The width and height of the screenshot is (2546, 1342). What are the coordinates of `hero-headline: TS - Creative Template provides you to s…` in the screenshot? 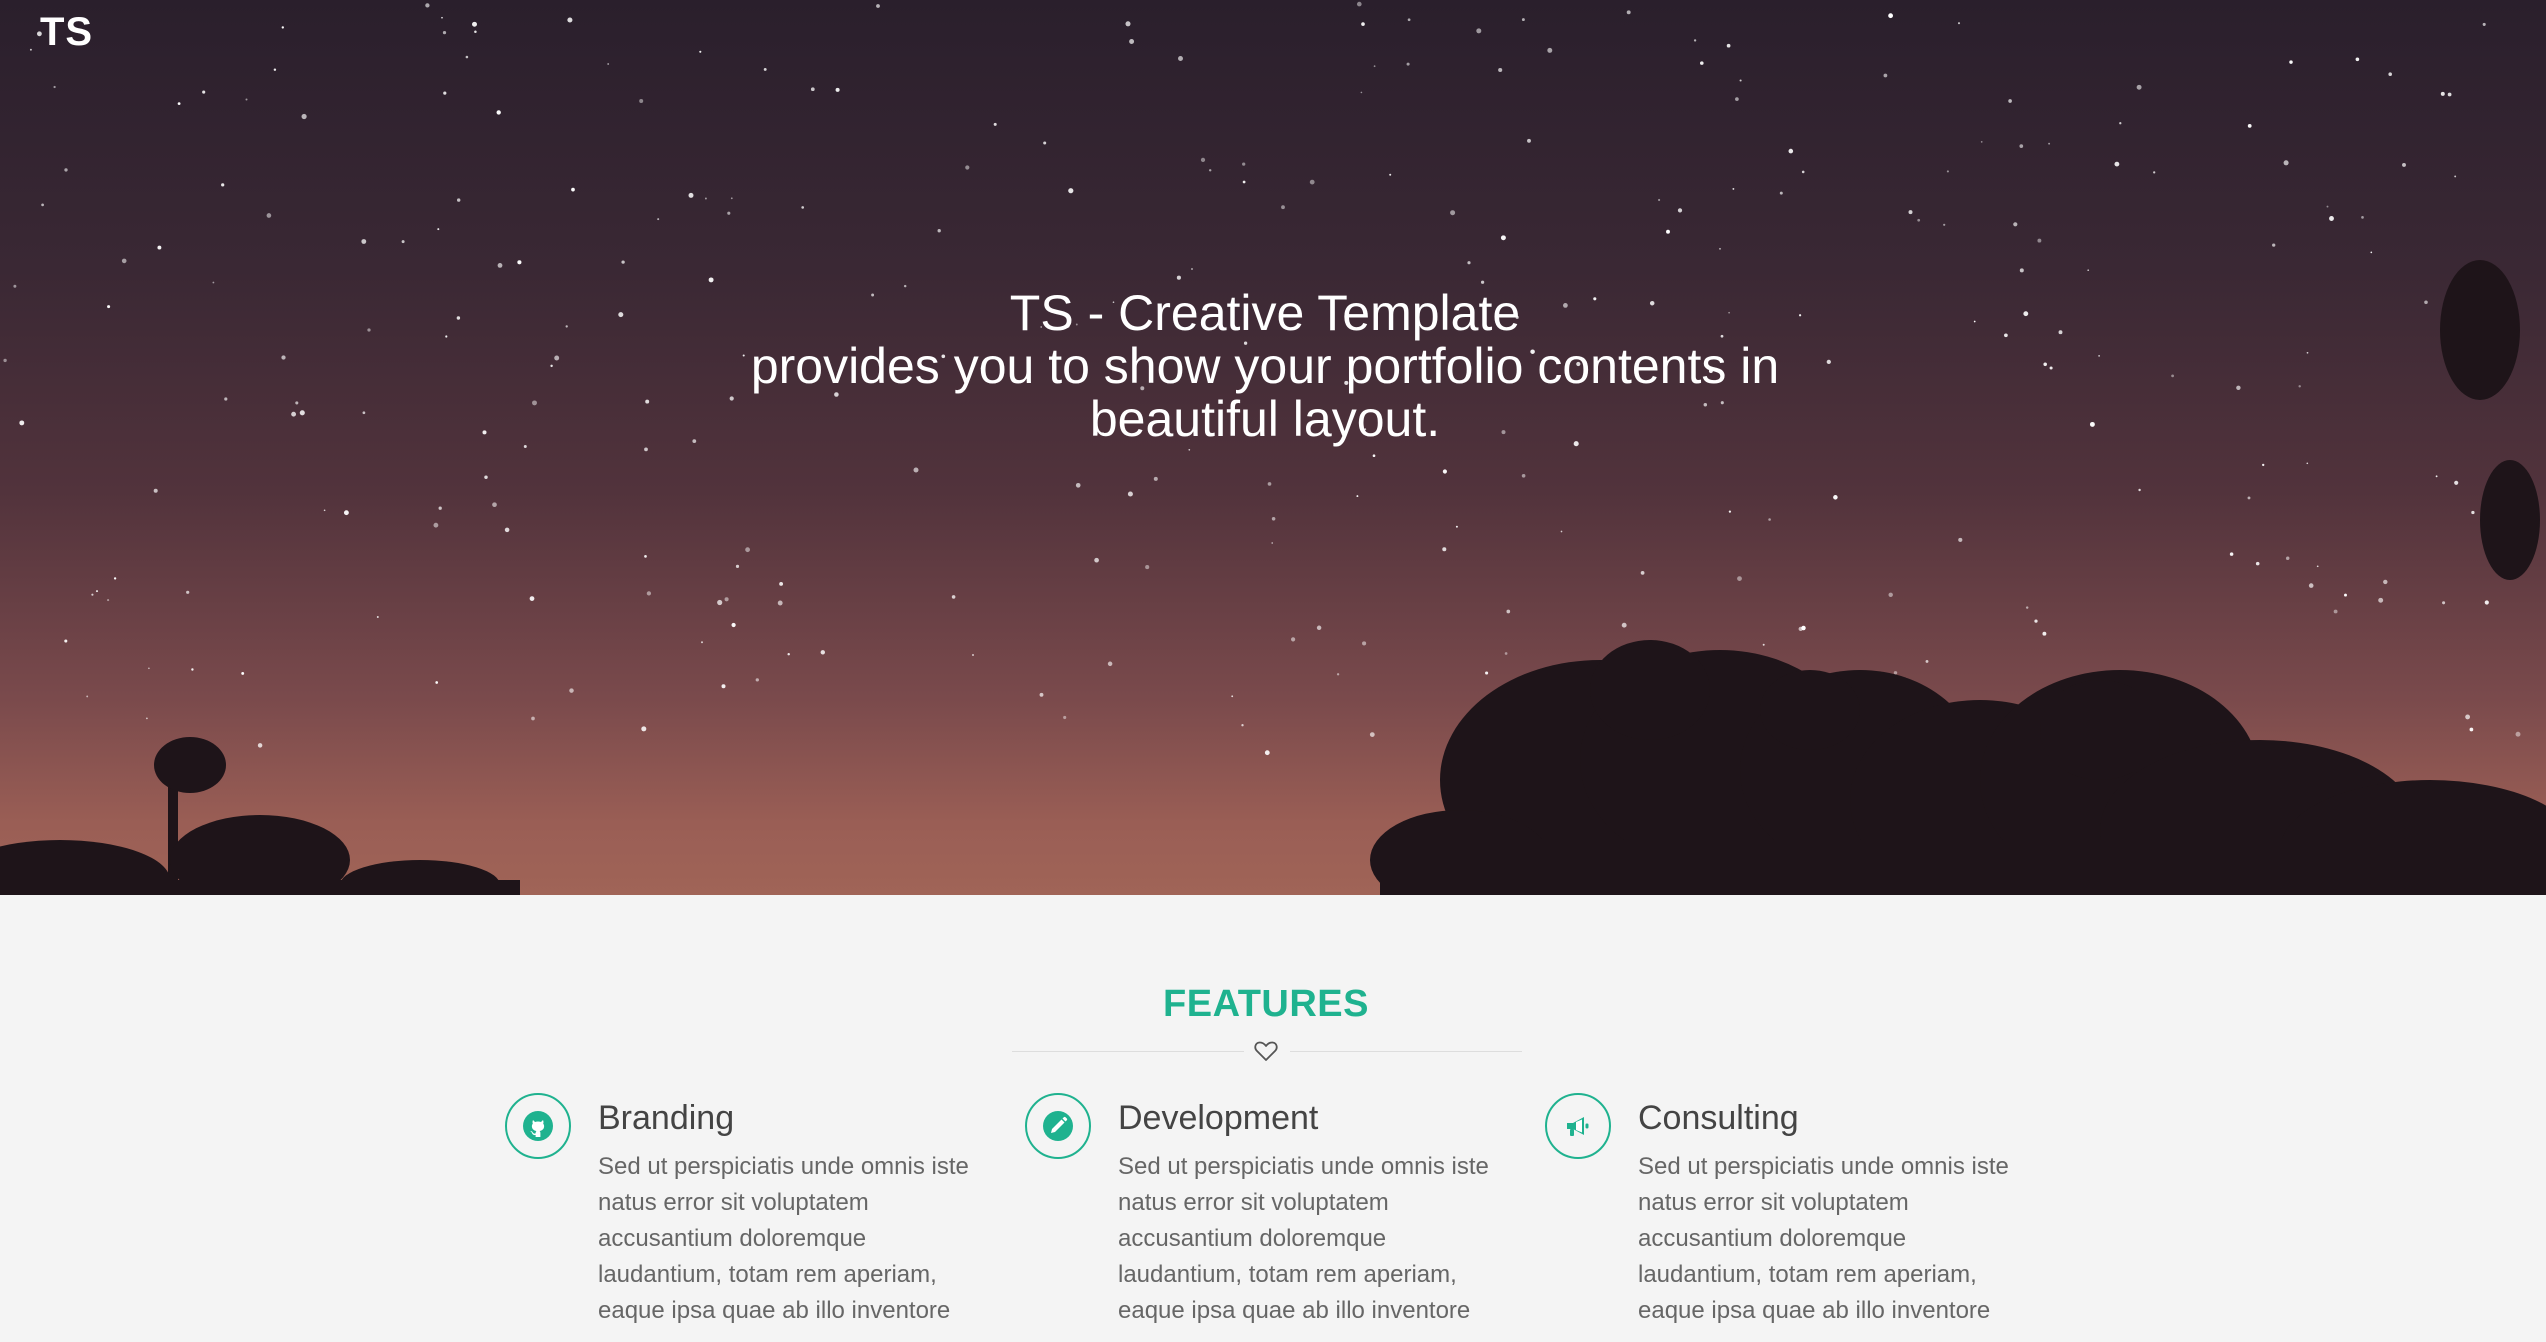 It's located at (1265, 366).